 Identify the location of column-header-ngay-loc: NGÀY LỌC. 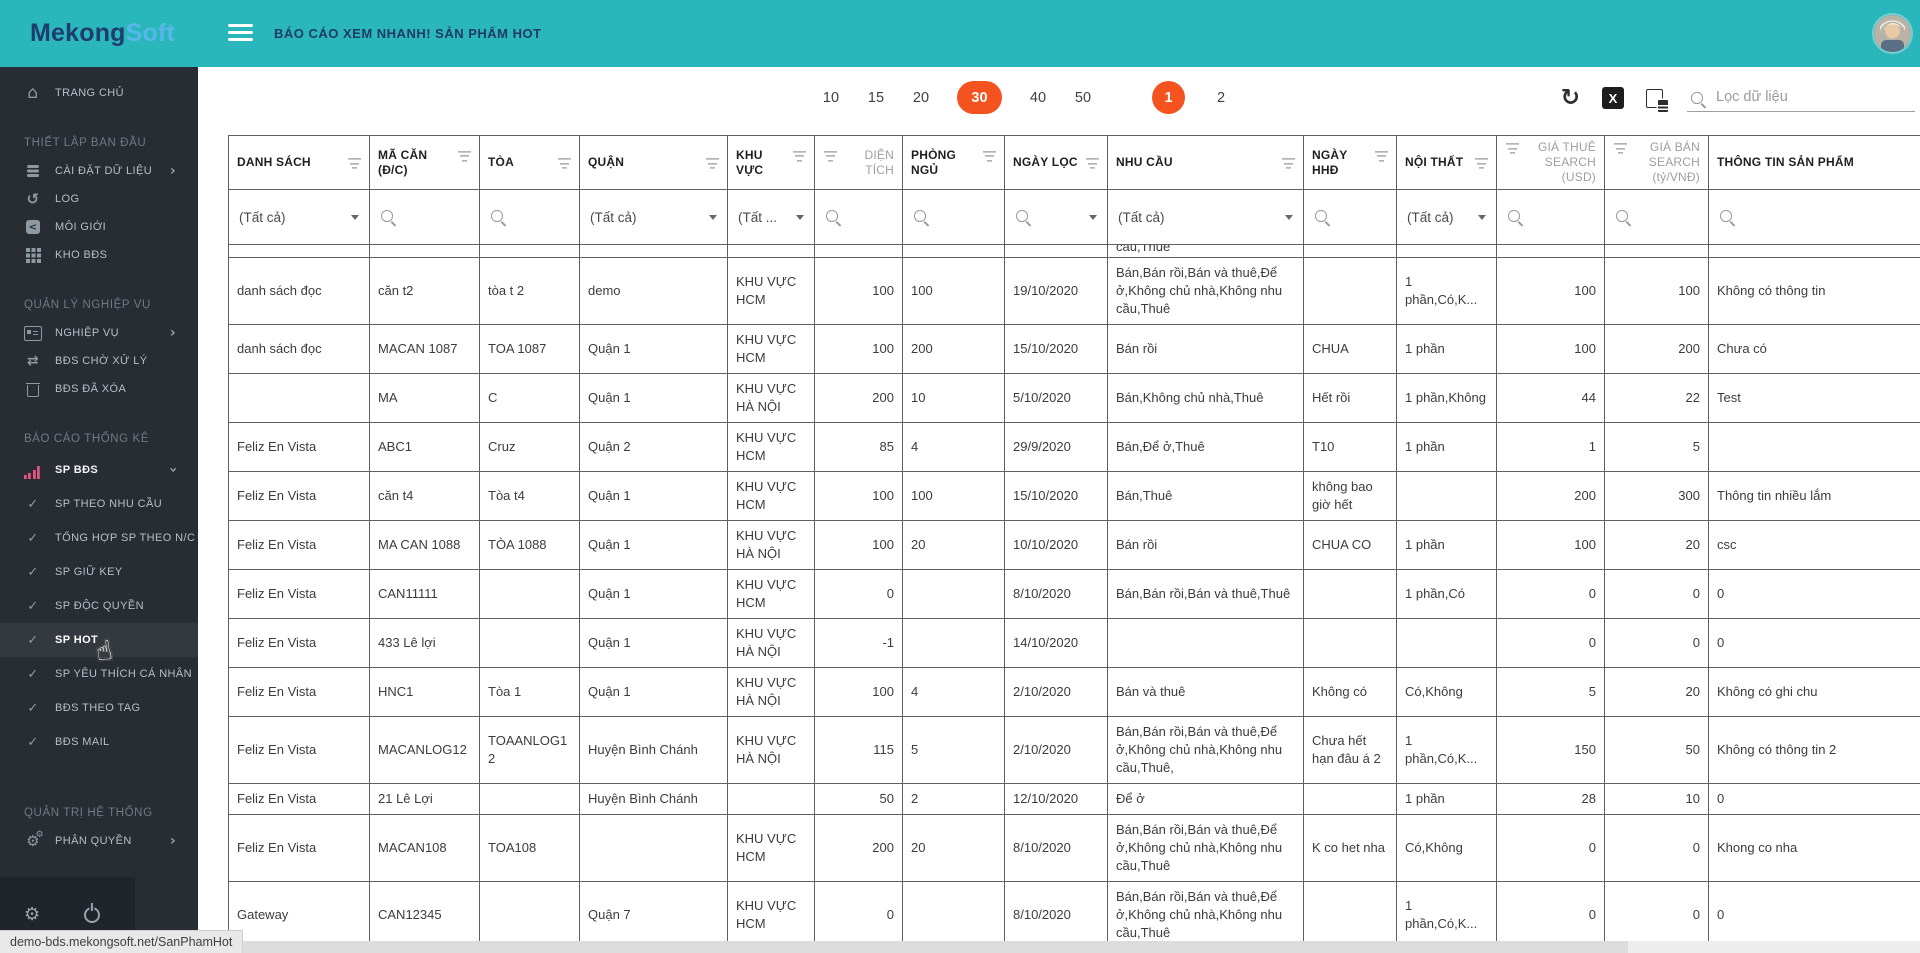
(1056, 162).